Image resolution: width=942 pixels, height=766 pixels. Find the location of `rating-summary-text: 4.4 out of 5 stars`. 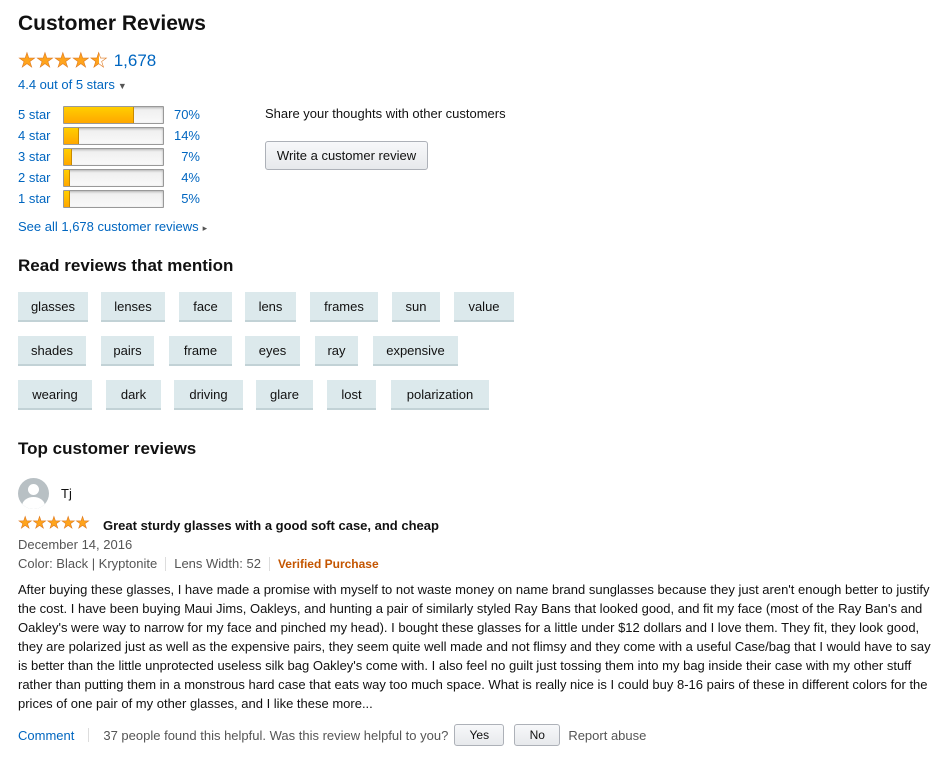

rating-summary-text: 4.4 out of 5 stars is located at coordinates (66, 84).